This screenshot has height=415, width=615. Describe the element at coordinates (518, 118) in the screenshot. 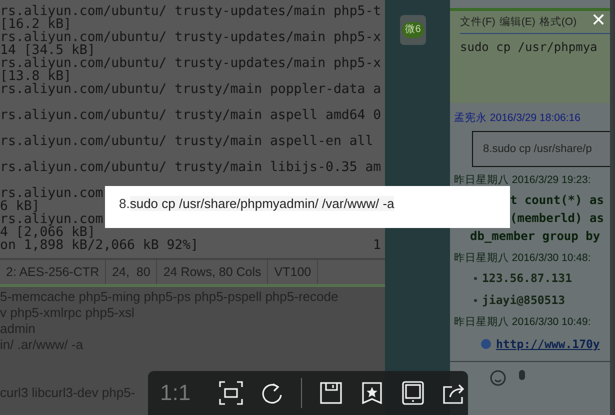

I see `message-header: 孟宪永 2016/3/29 18:06:16` at that location.